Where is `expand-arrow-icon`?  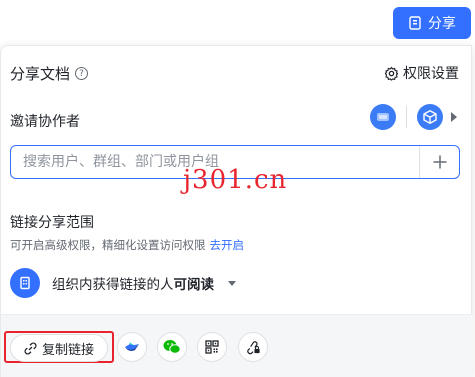
expand-arrow-icon is located at coordinates (454, 117).